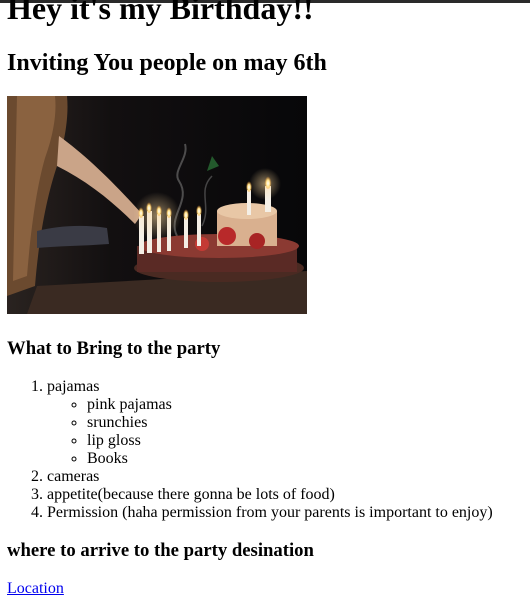 This screenshot has height=598, width=530. Describe the element at coordinates (290, 441) in the screenshot. I see `sub-list-item: lip gloss` at that location.